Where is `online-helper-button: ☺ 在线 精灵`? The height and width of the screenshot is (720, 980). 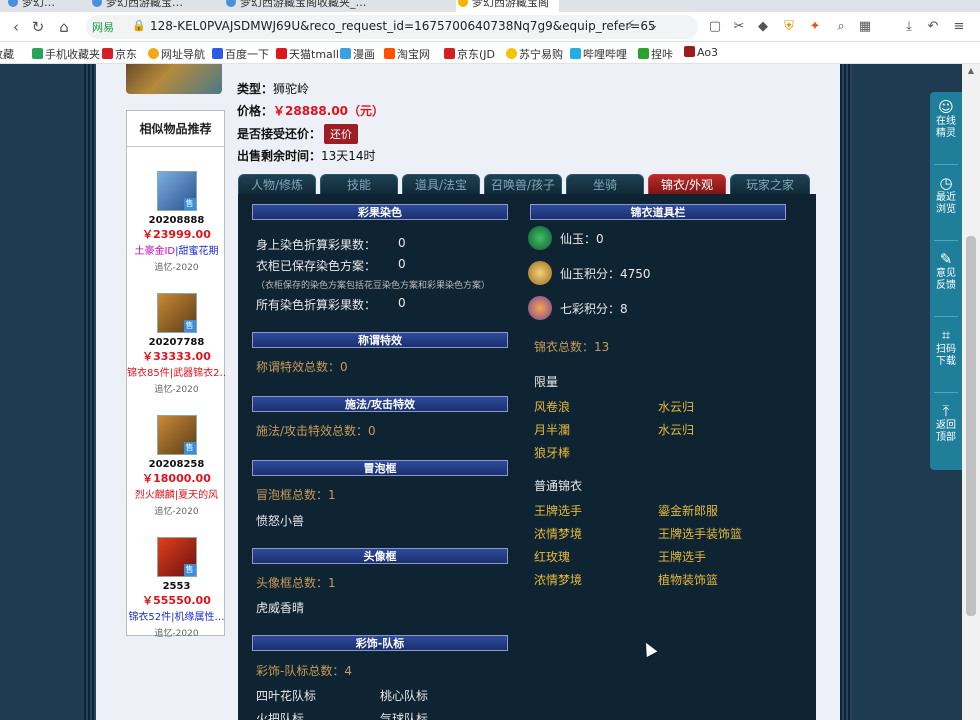 online-helper-button: ☺ 在线 精灵 is located at coordinates (946, 119).